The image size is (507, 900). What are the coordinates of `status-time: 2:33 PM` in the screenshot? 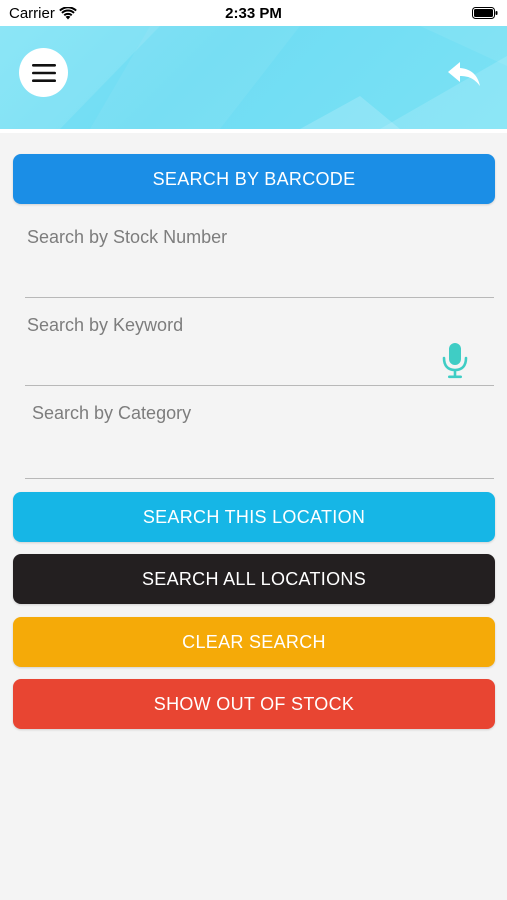 It's located at (253, 13).